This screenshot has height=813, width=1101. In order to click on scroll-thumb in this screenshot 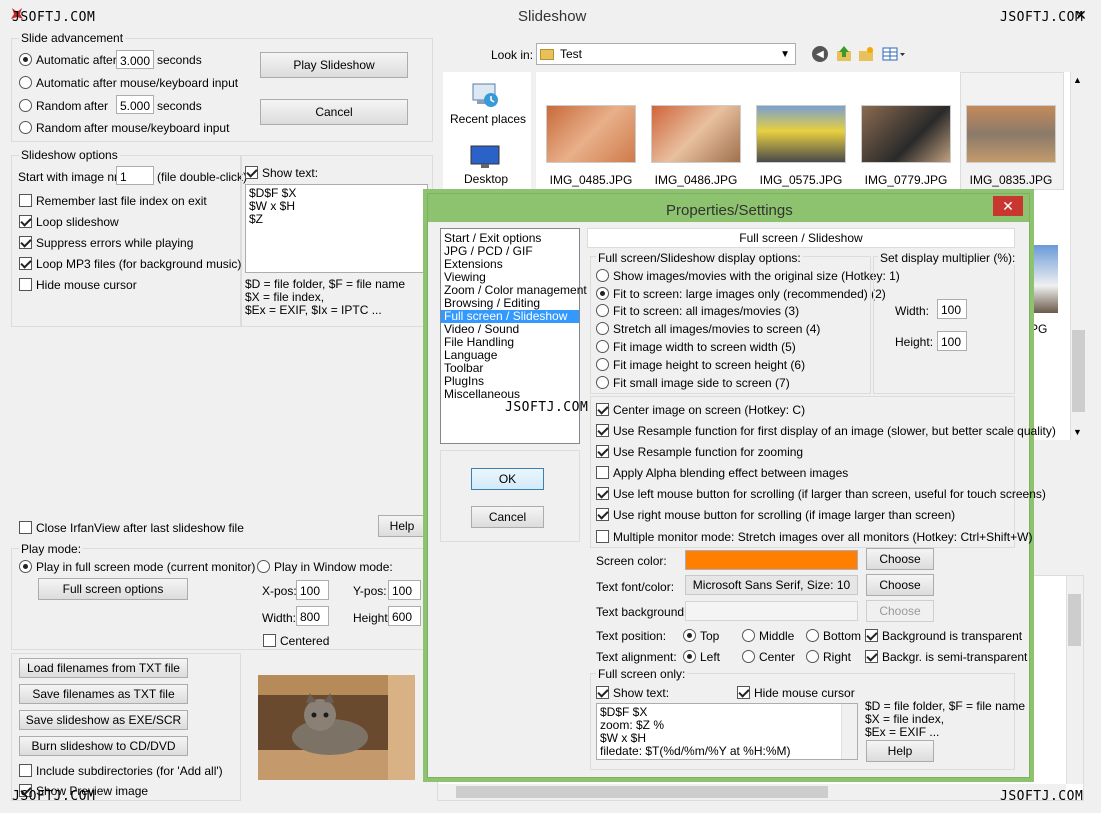, I will do `click(1078, 371)`.